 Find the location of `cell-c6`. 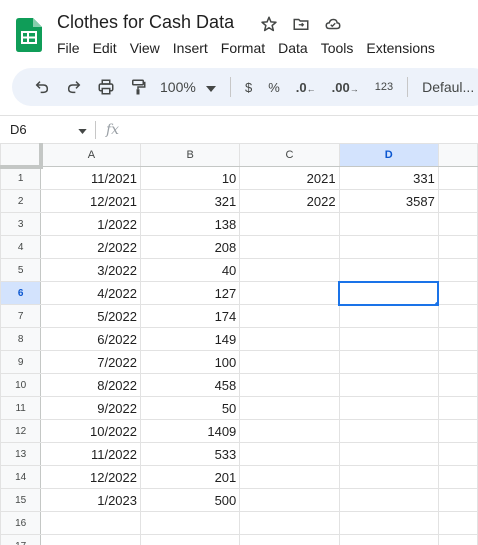

cell-c6 is located at coordinates (289, 293).